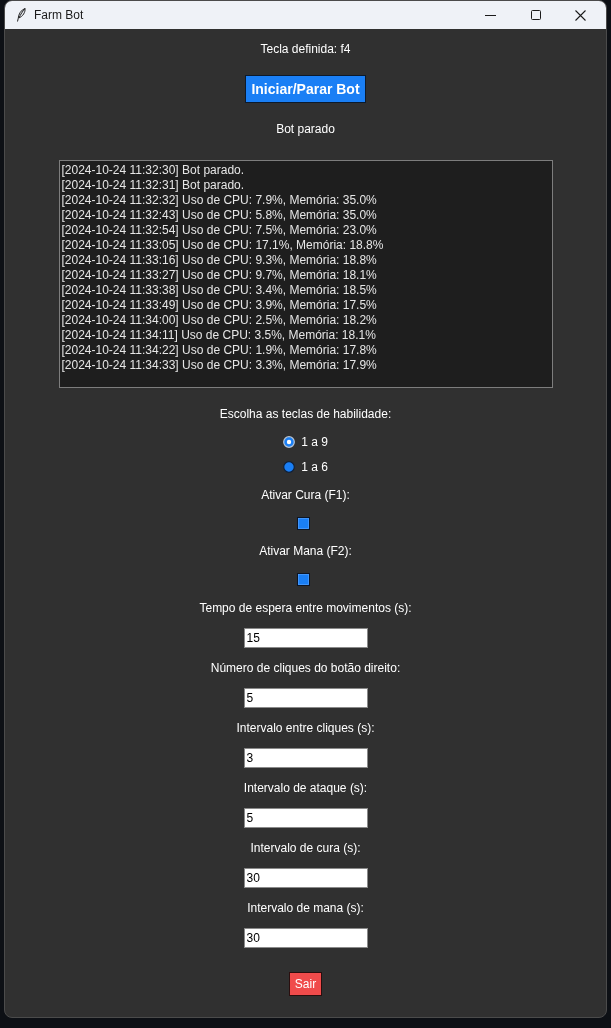 The height and width of the screenshot is (1028, 611). Describe the element at coordinates (219, 230) in the screenshot. I see `log-line: [2024-10-24 11:32:54] Uso de CPU: 7.5%, Memória: 23.0%` at that location.